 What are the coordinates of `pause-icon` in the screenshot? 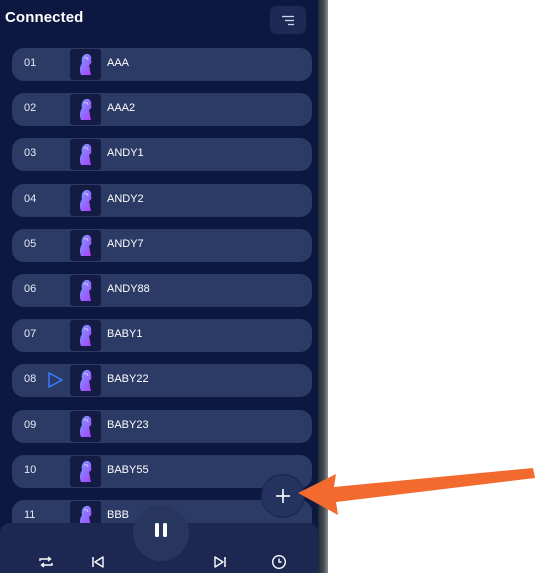 It's located at (161, 530).